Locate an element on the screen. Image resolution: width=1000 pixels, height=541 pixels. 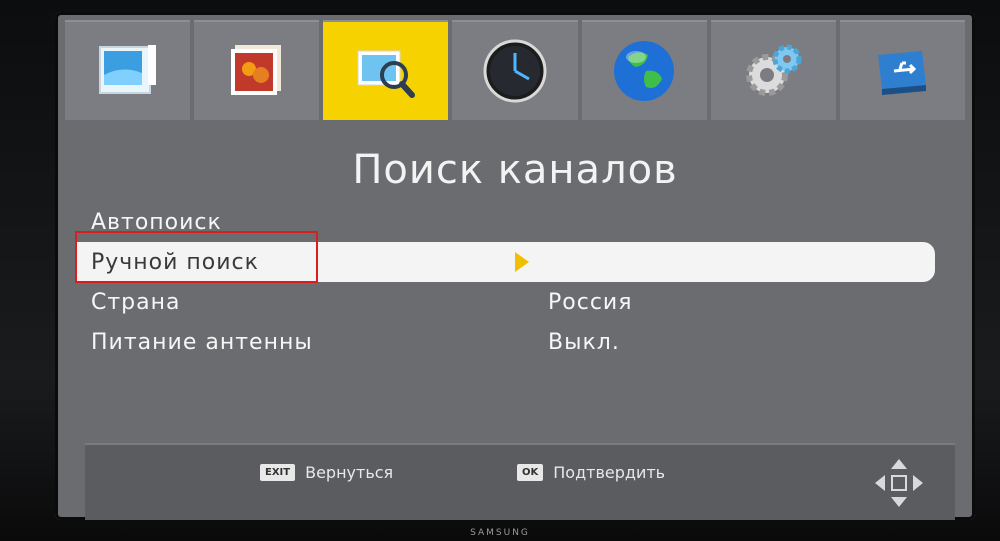
clock-icon is located at coordinates (515, 71).